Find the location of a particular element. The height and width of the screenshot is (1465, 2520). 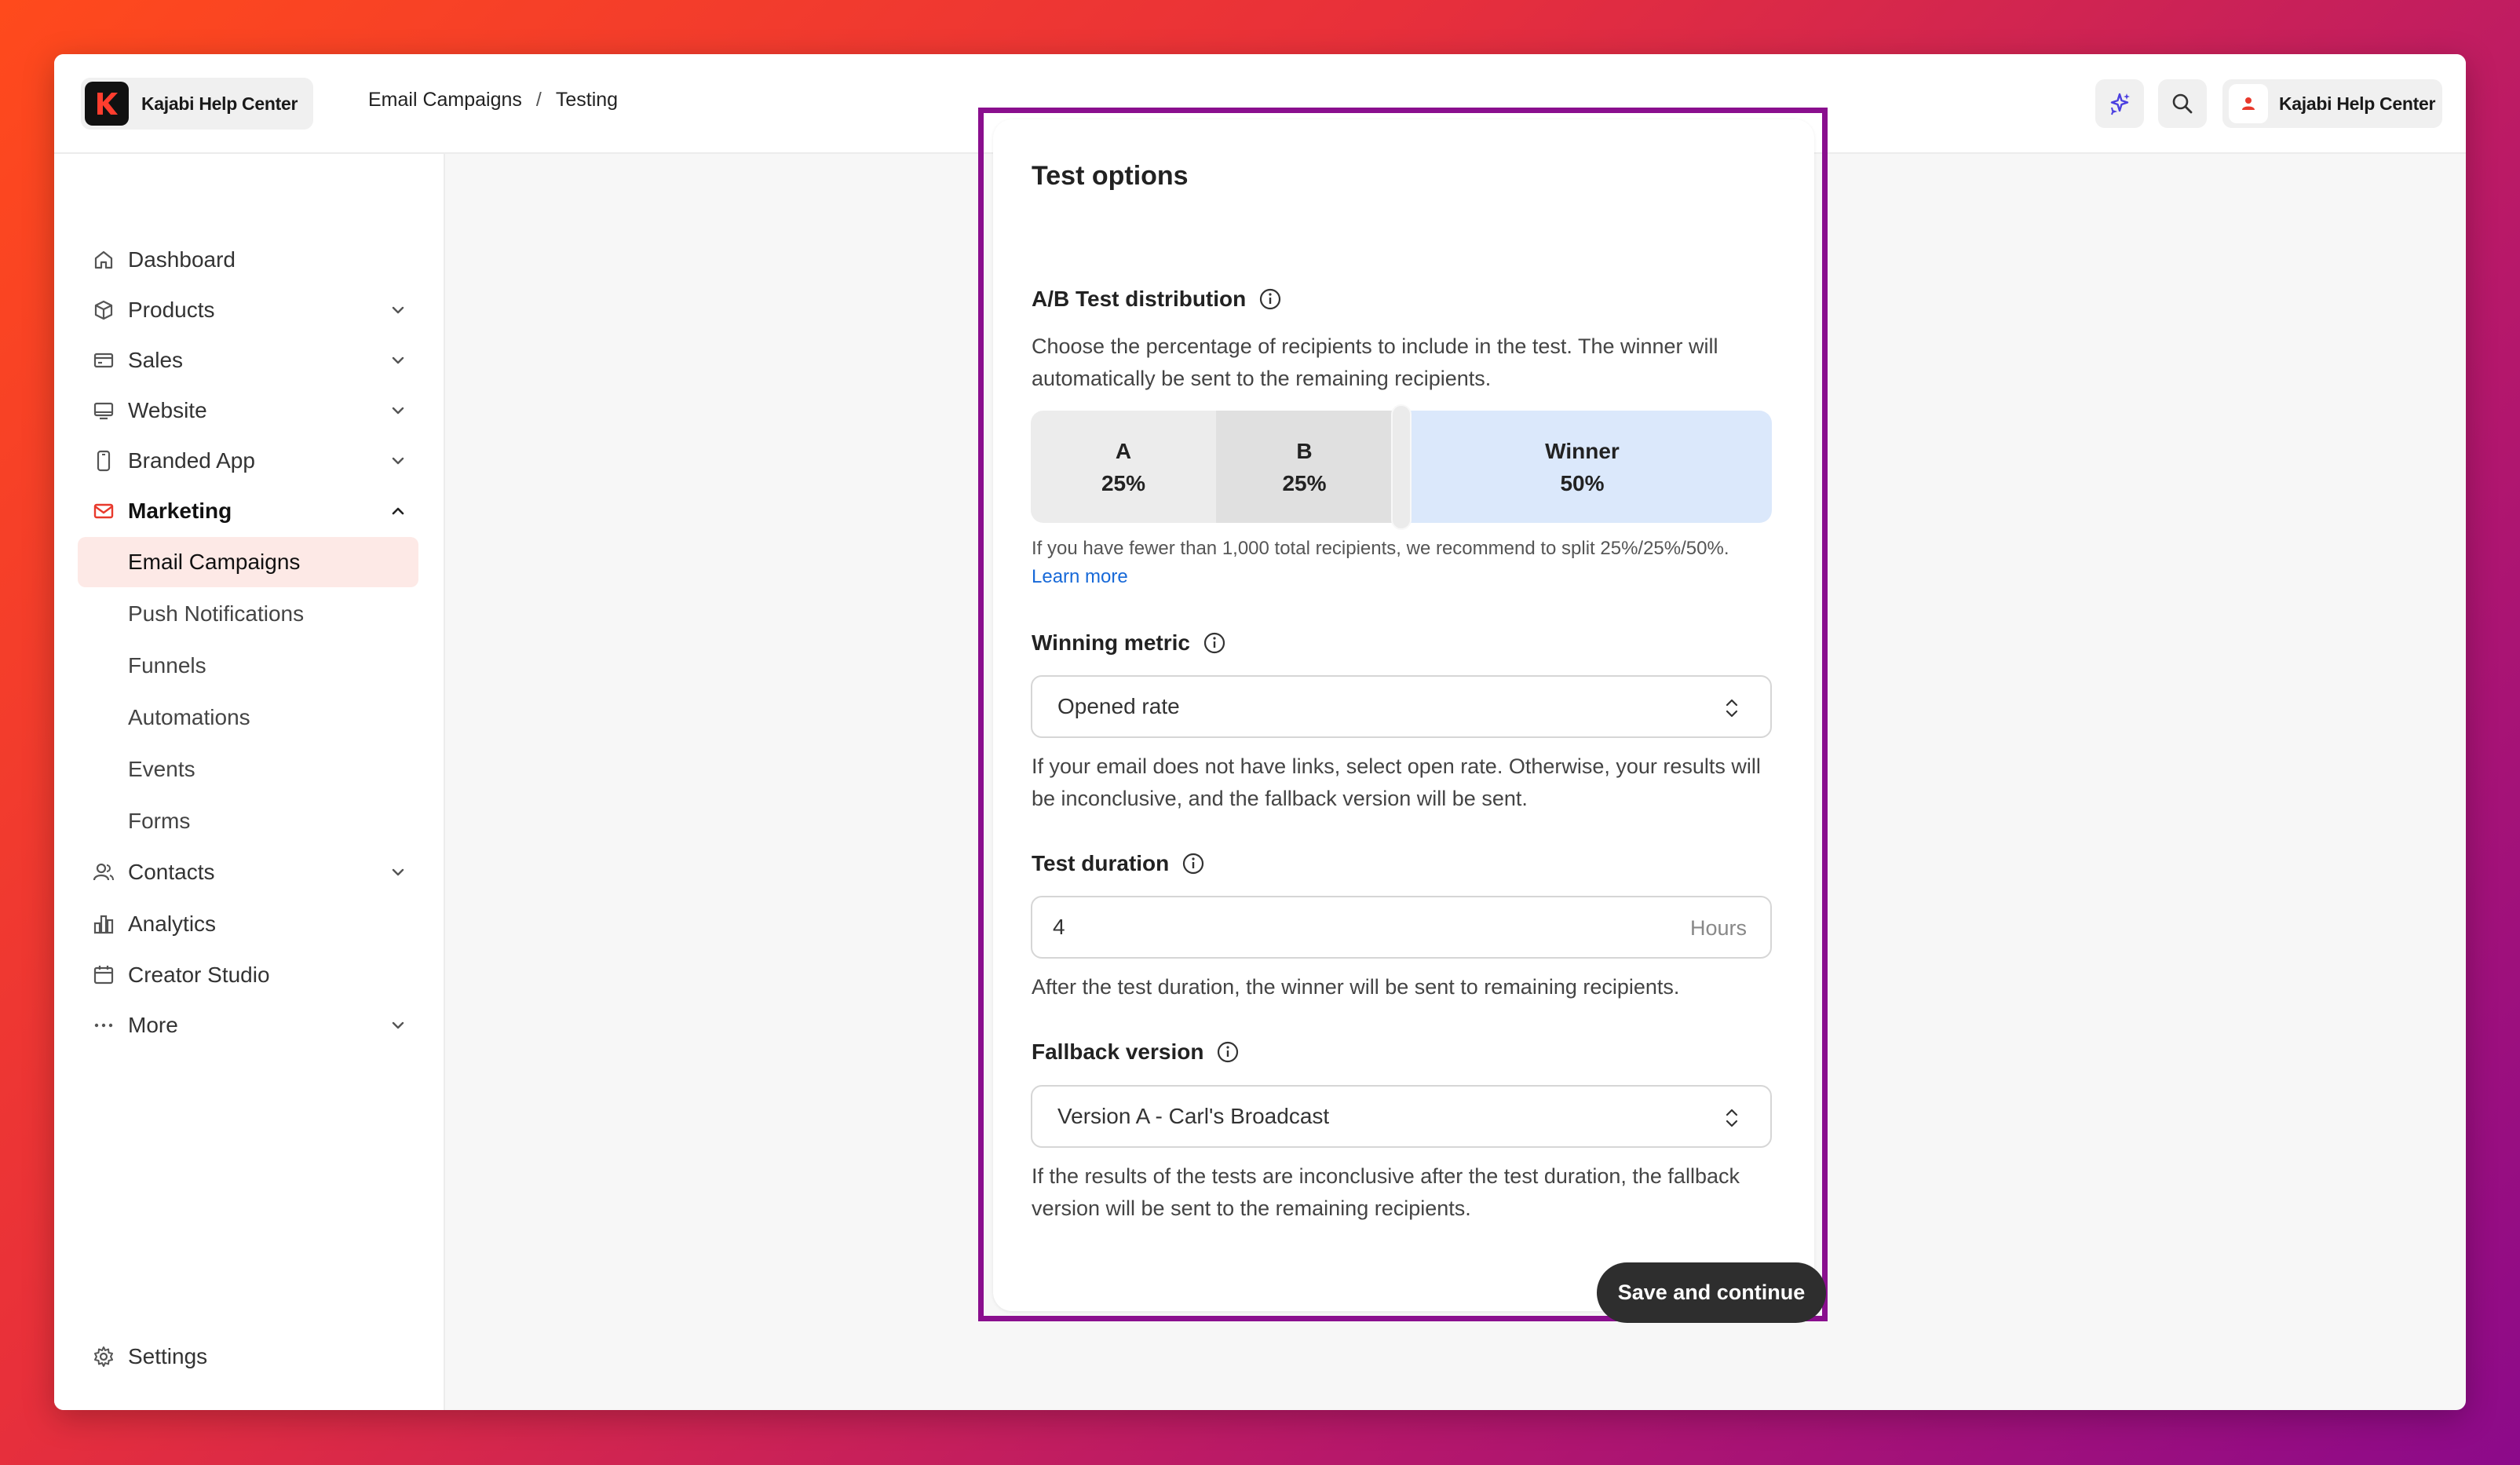

winning-metric-value: Opened rate is located at coordinates (1118, 706).